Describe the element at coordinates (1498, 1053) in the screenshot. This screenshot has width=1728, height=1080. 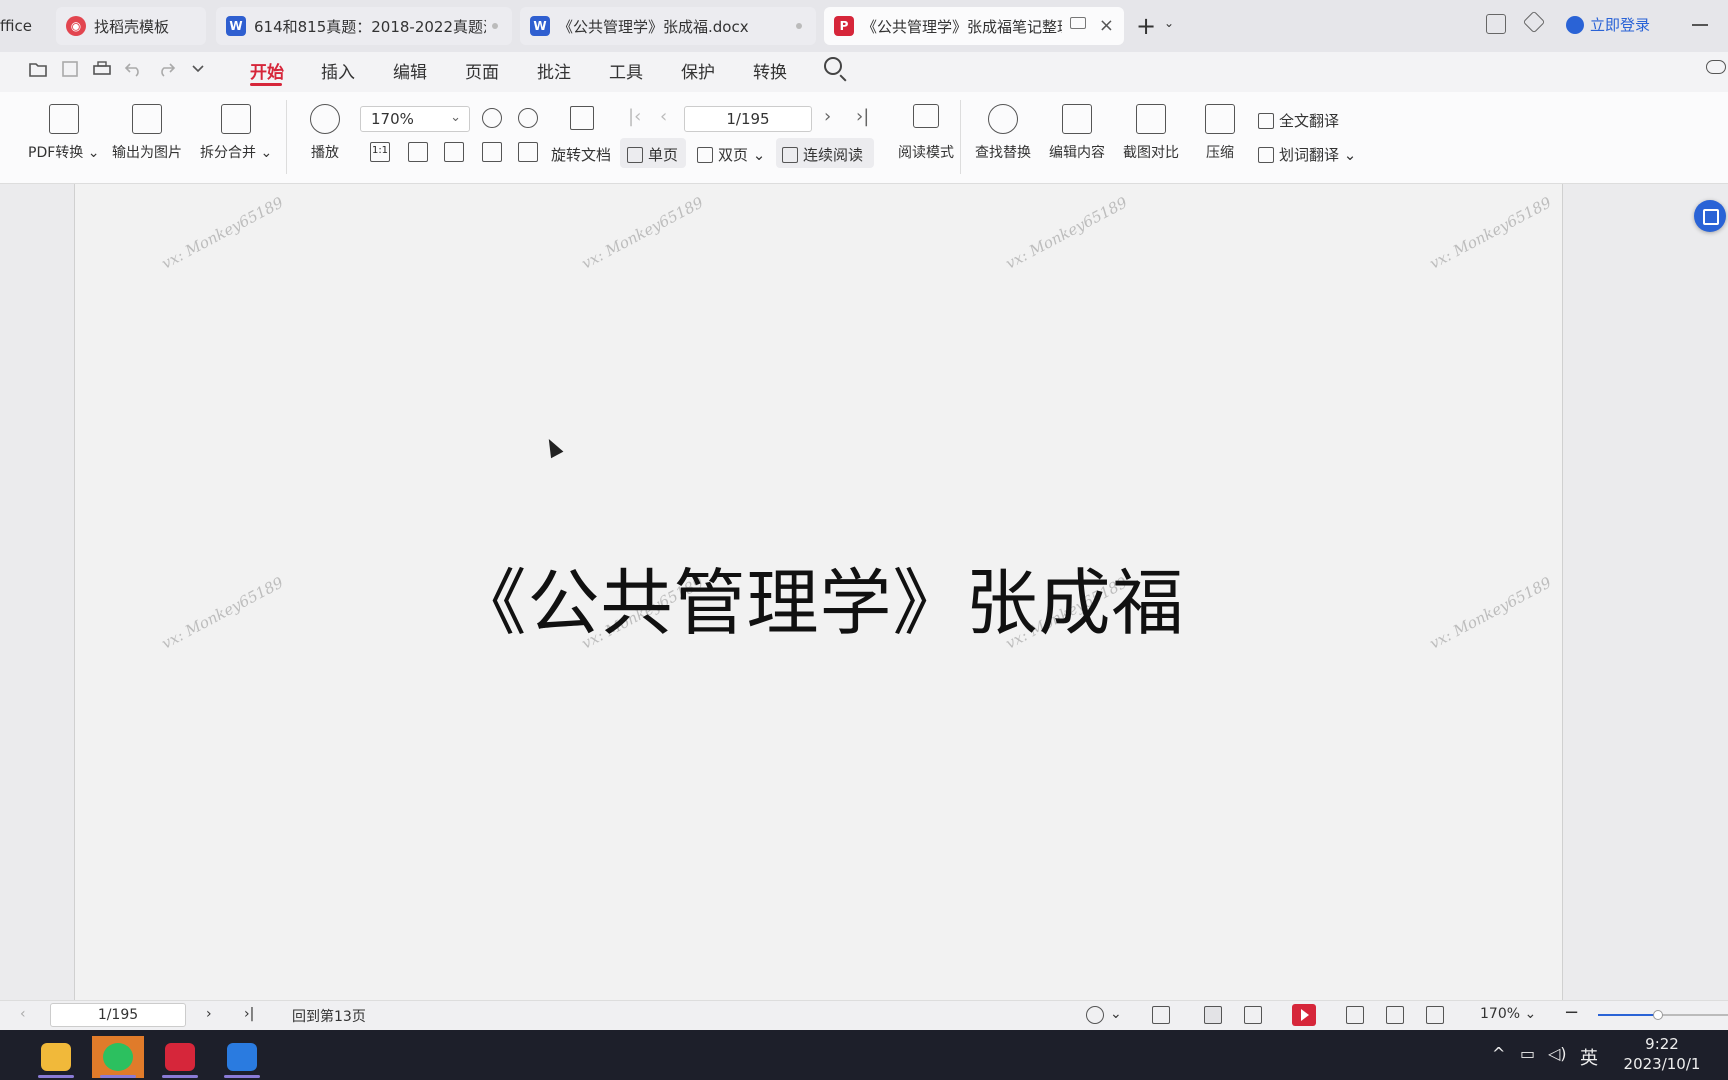
I see `tray-chevron-up-icon: ^` at that location.